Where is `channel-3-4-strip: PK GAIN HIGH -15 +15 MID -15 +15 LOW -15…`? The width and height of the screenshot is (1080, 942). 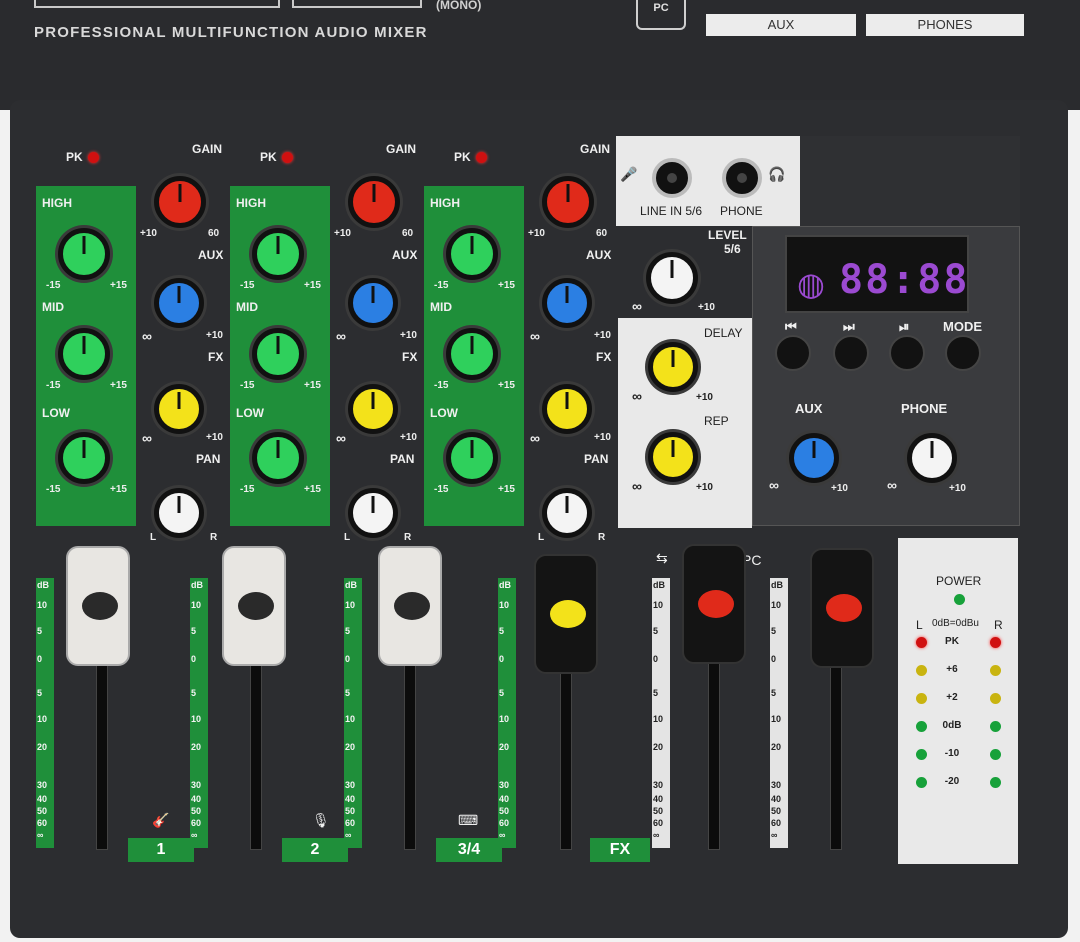
channel-3-4-strip: PK GAIN HIGH -15 +15 MID -15 +15 LOW -15… is located at coordinates (518, 341).